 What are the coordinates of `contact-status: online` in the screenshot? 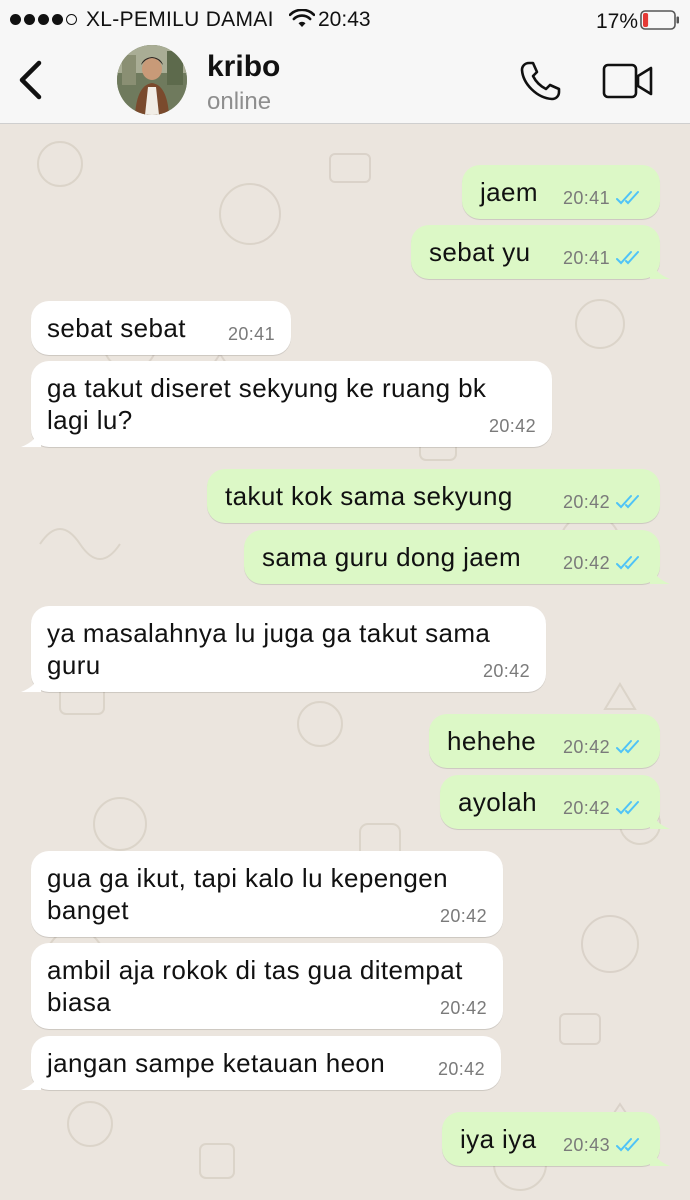 It's located at (239, 101).